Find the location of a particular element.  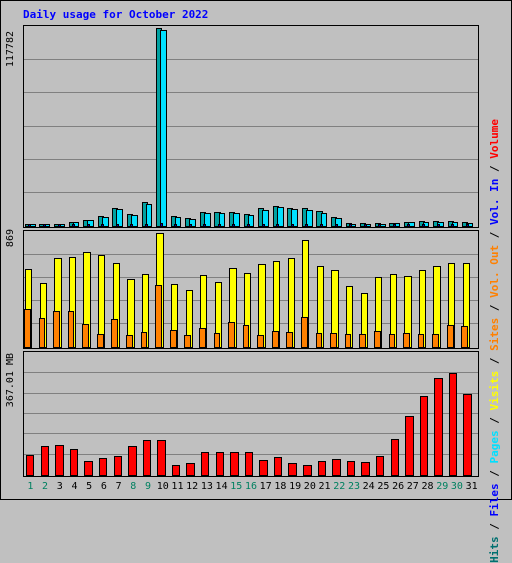

day-label-10: 10 is located at coordinates (162, 486).